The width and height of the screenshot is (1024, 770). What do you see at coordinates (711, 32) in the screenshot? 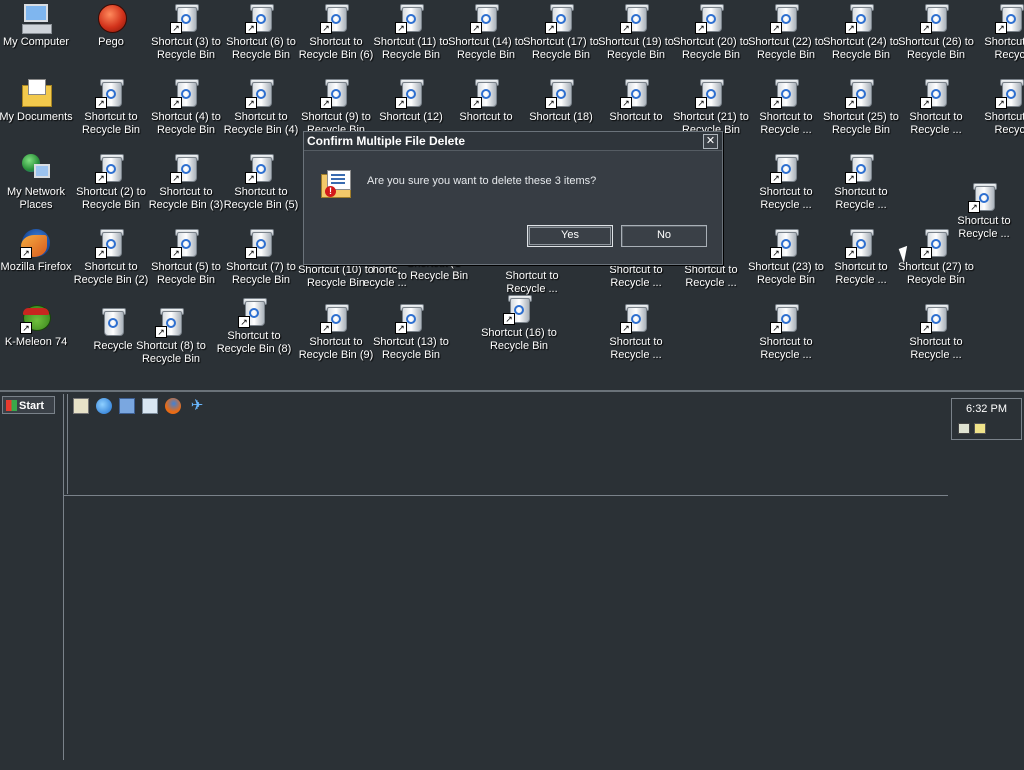
I see `shortcut-icon: ↗ Shortcut (20) to Recycle Bin` at bounding box center [711, 32].